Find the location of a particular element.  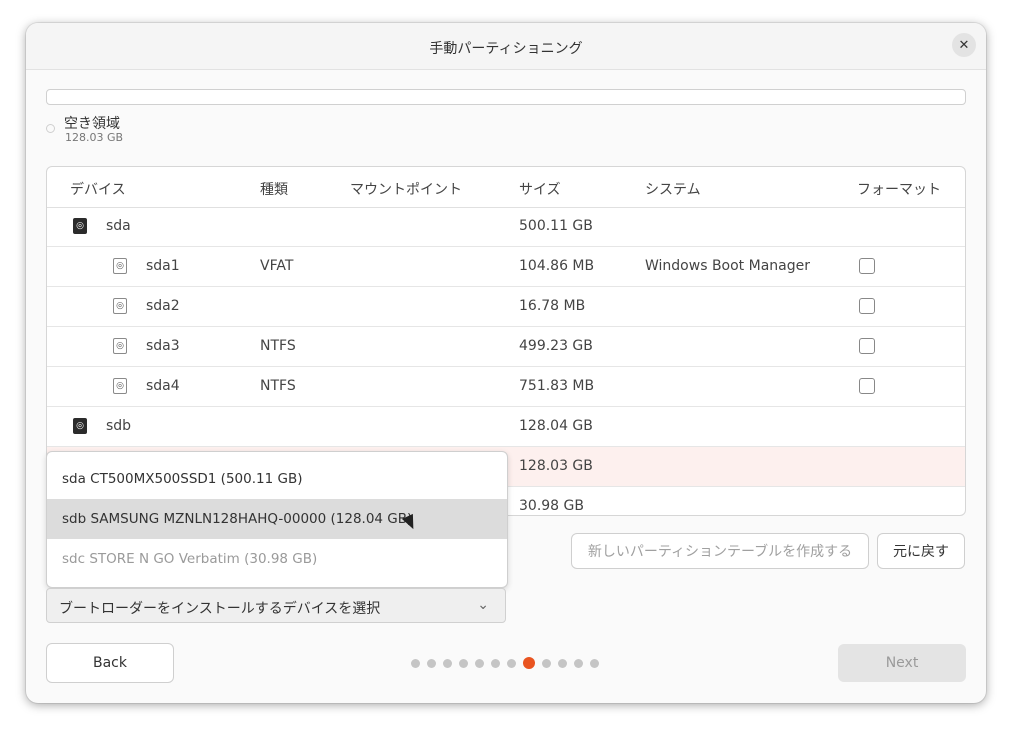

chevron-down-icon: ⌄ is located at coordinates (483, 605).